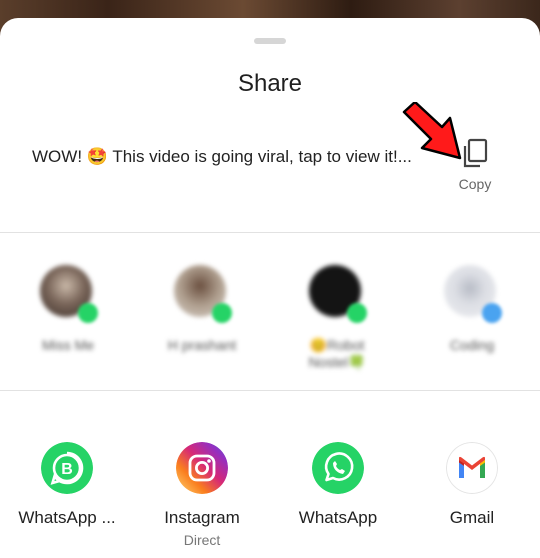 The image size is (540, 558). What do you see at coordinates (270, 232) in the screenshot?
I see `divider-top` at bounding box center [270, 232].